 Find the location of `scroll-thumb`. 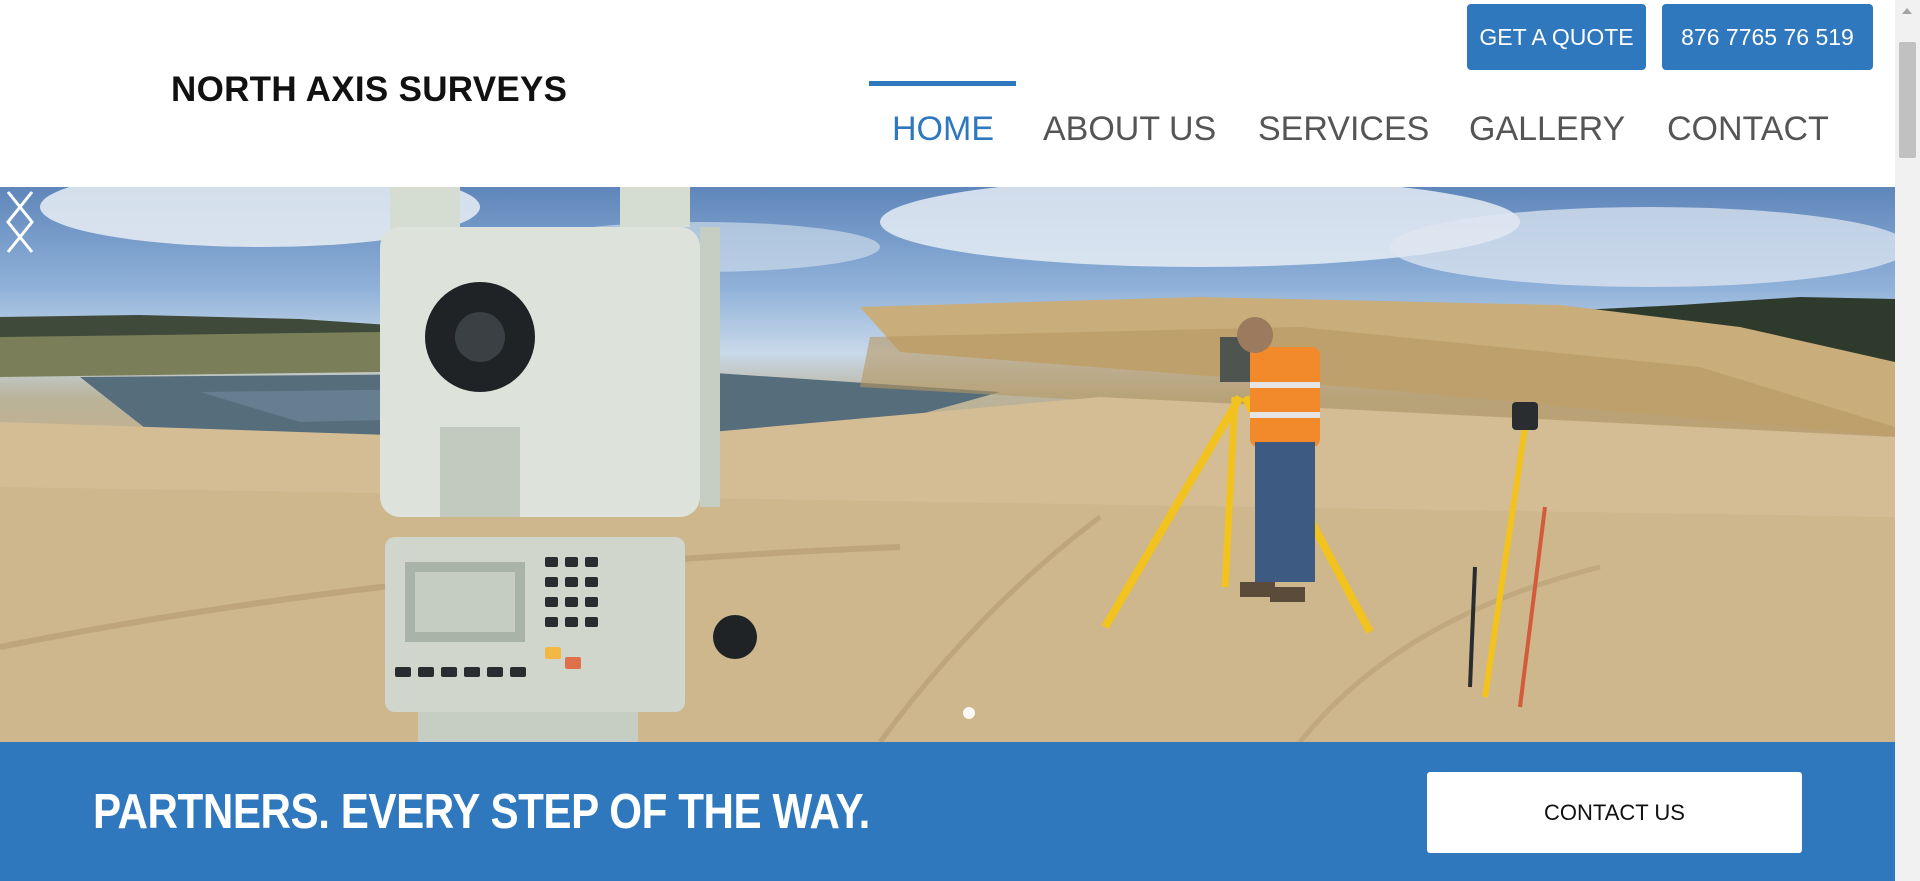

scroll-thumb is located at coordinates (1907, 100).